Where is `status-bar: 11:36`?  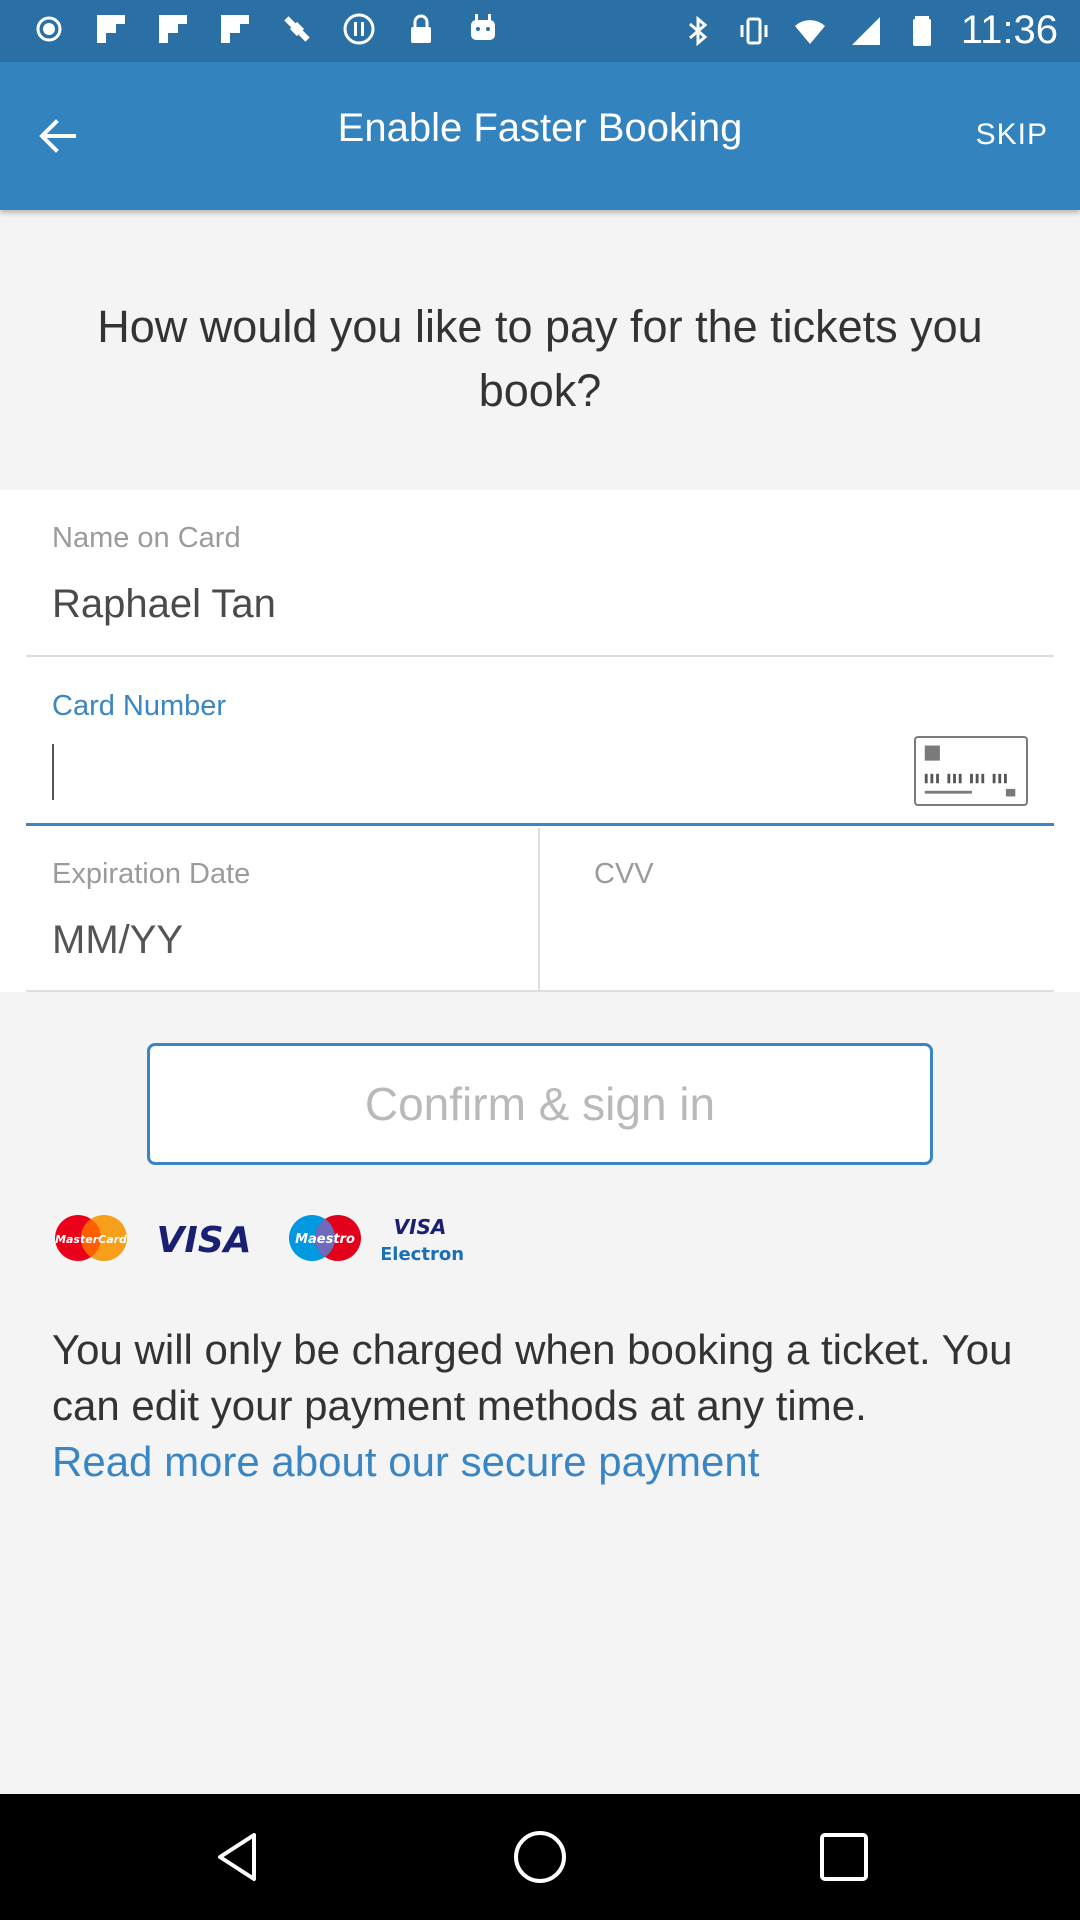 status-bar: 11:36 is located at coordinates (540, 31).